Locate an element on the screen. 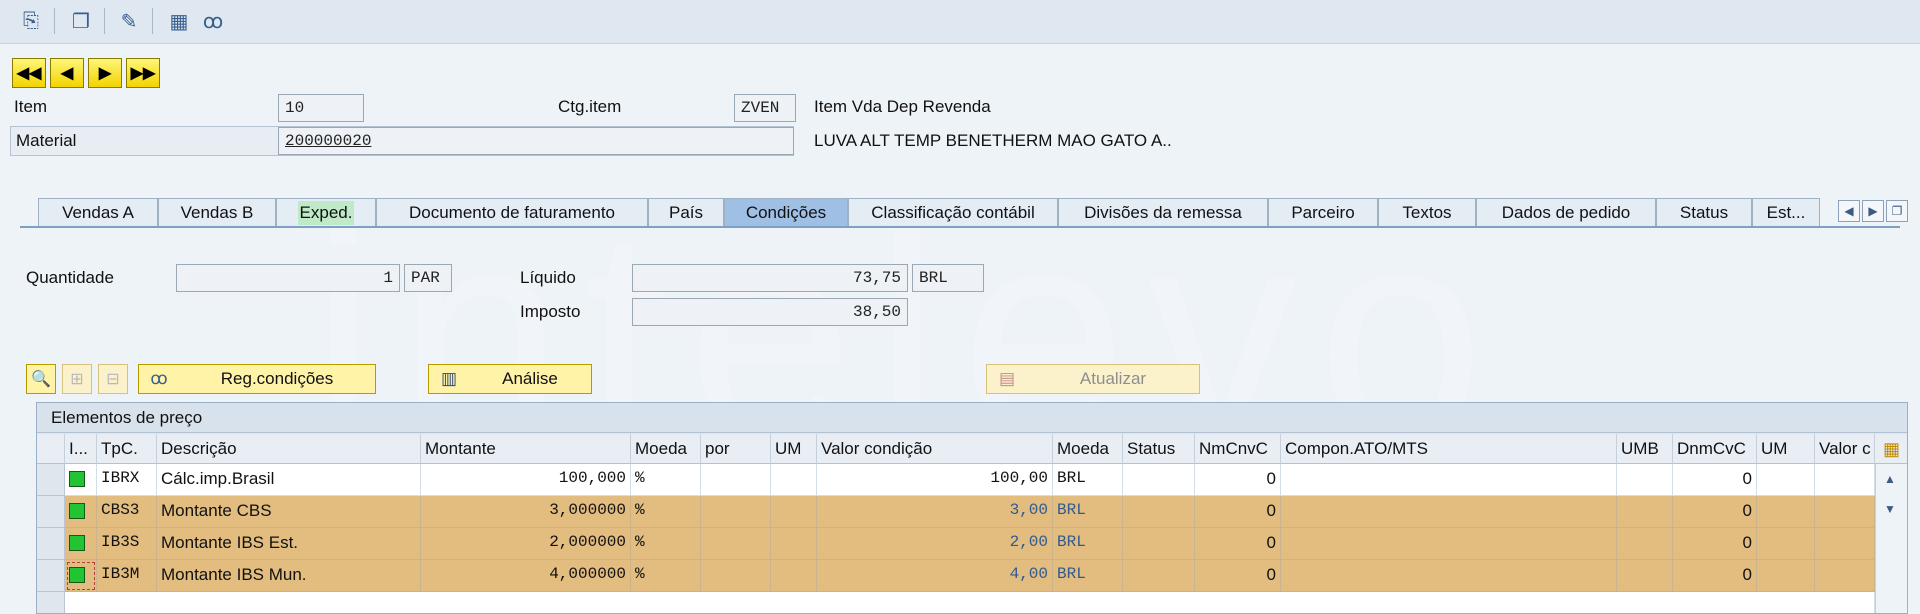  quantidade-unit-field: PAR is located at coordinates (428, 278).